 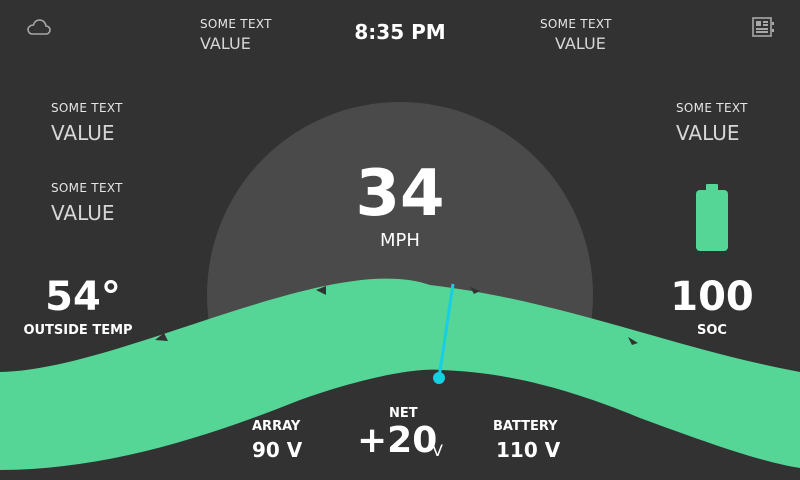 What do you see at coordinates (403, 413) in the screenshot?
I see `net-label: NET` at bounding box center [403, 413].